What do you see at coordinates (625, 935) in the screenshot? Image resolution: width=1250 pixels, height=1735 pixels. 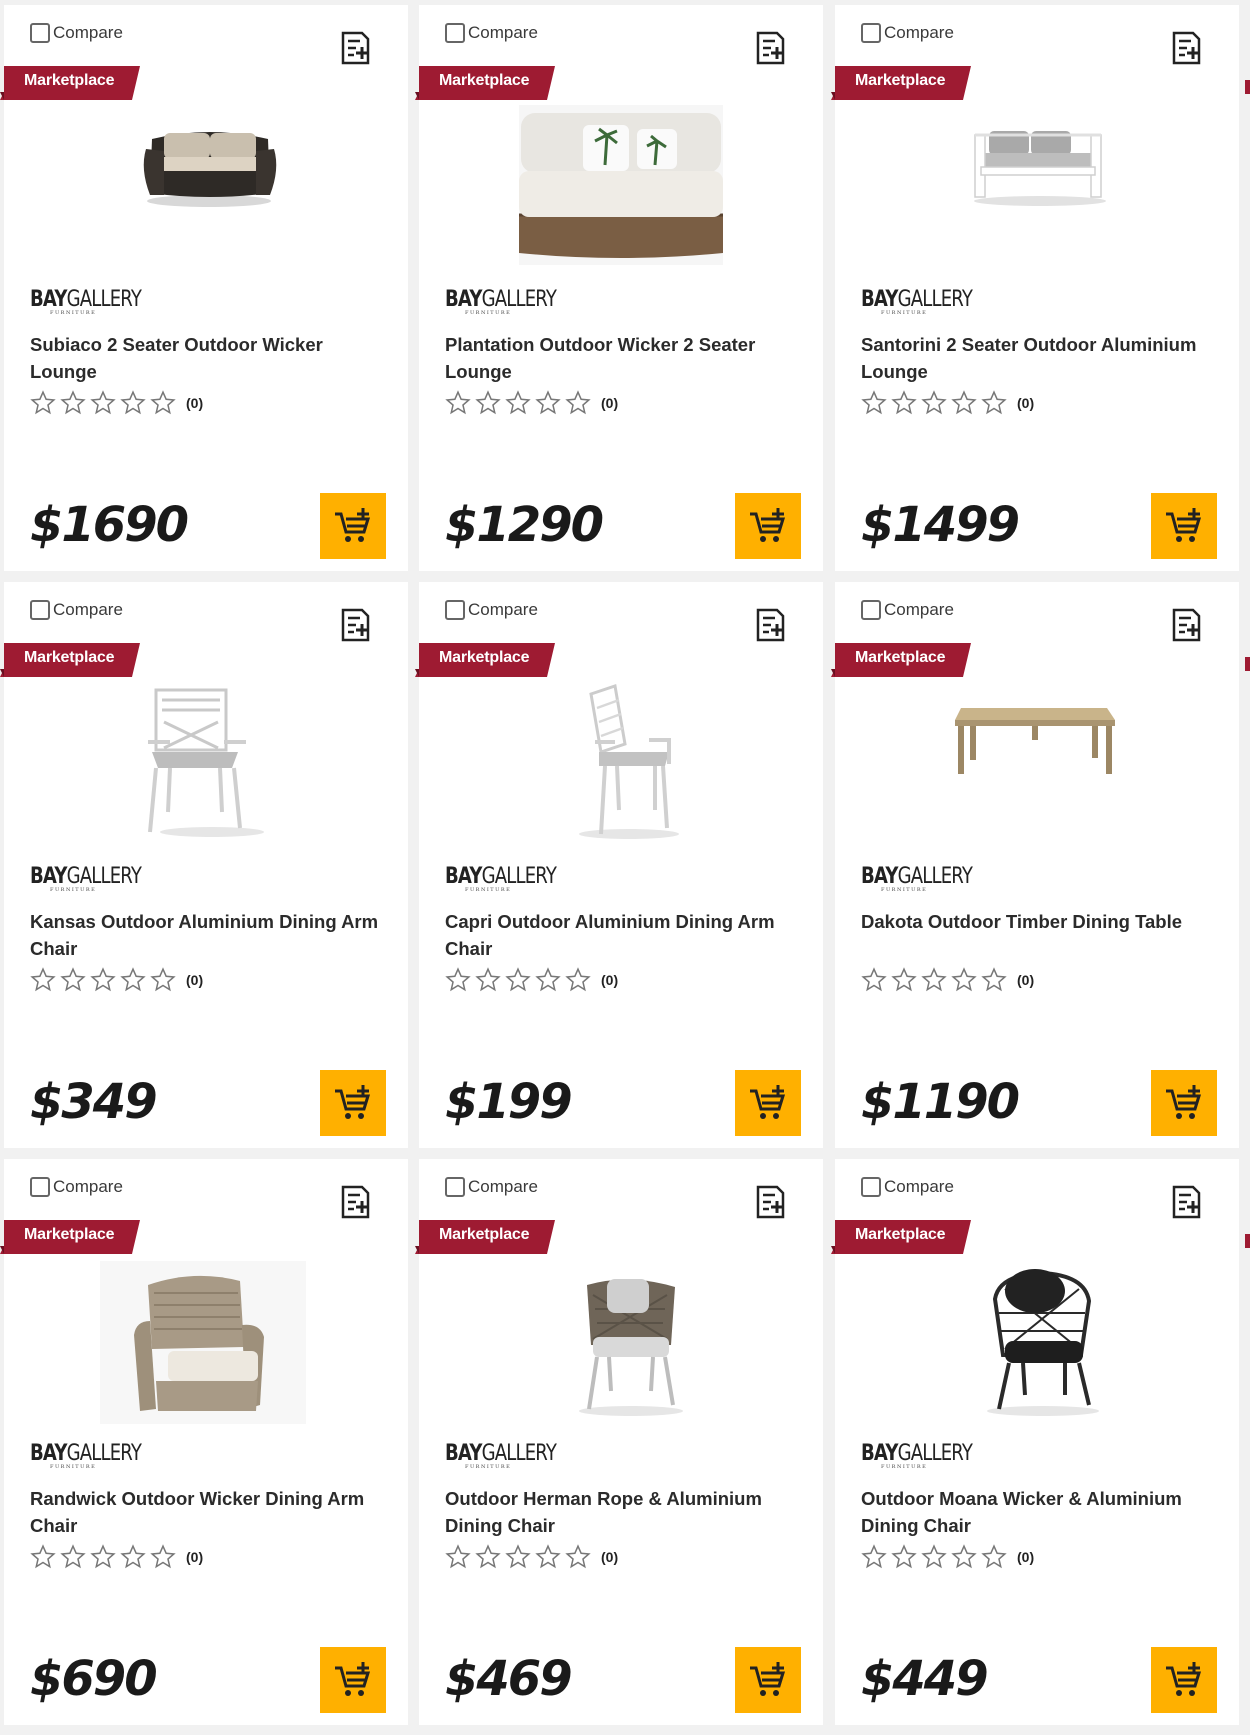 I see `product-title: Capri Outdoor Aluminium Dining Arm Chair` at bounding box center [625, 935].